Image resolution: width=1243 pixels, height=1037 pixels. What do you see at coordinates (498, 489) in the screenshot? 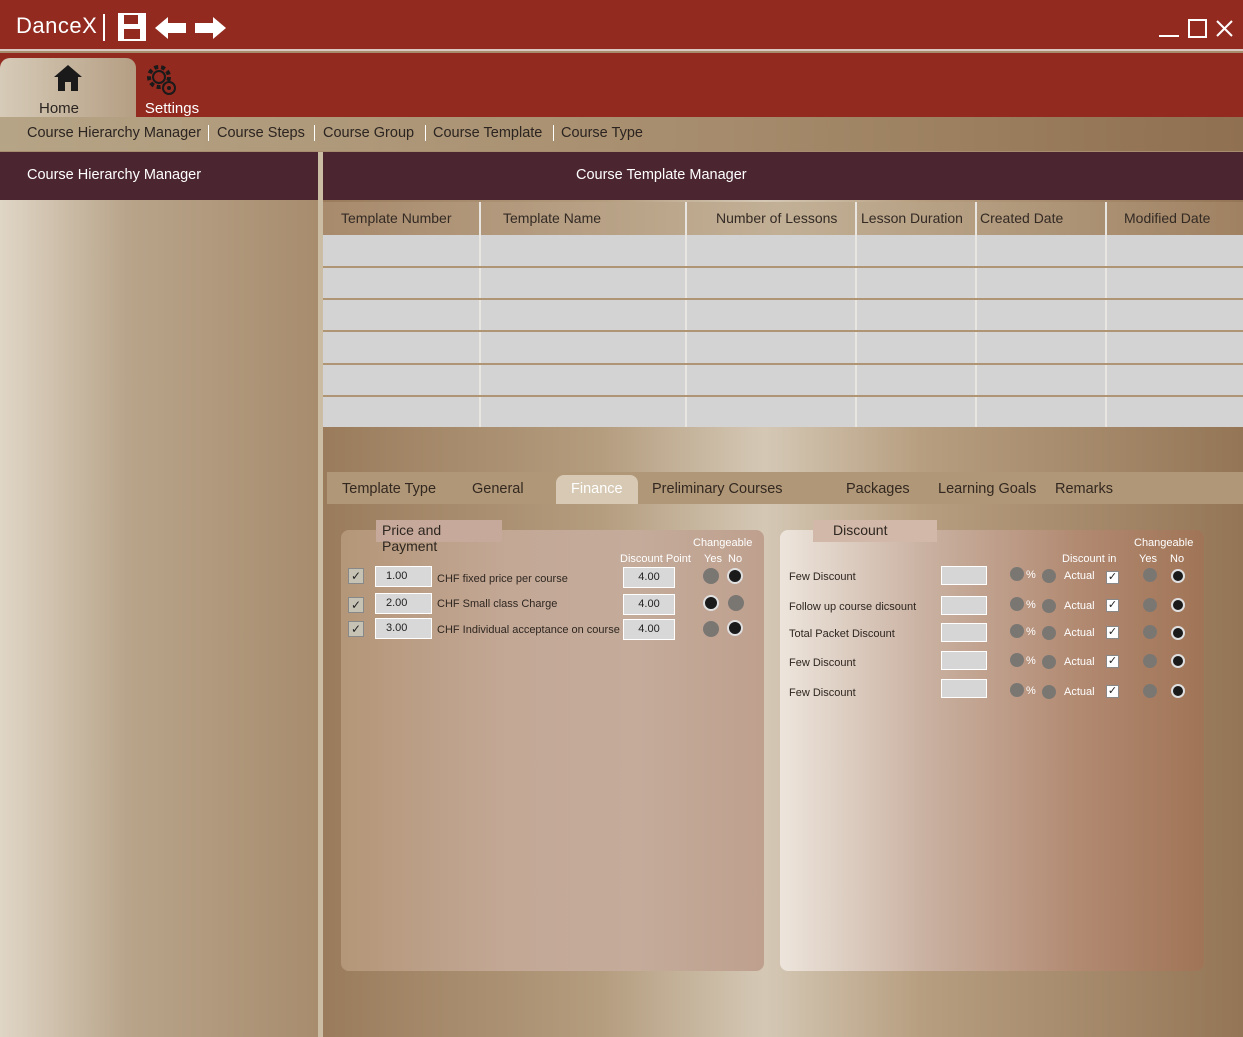
I see `tab-general: General` at bounding box center [498, 489].